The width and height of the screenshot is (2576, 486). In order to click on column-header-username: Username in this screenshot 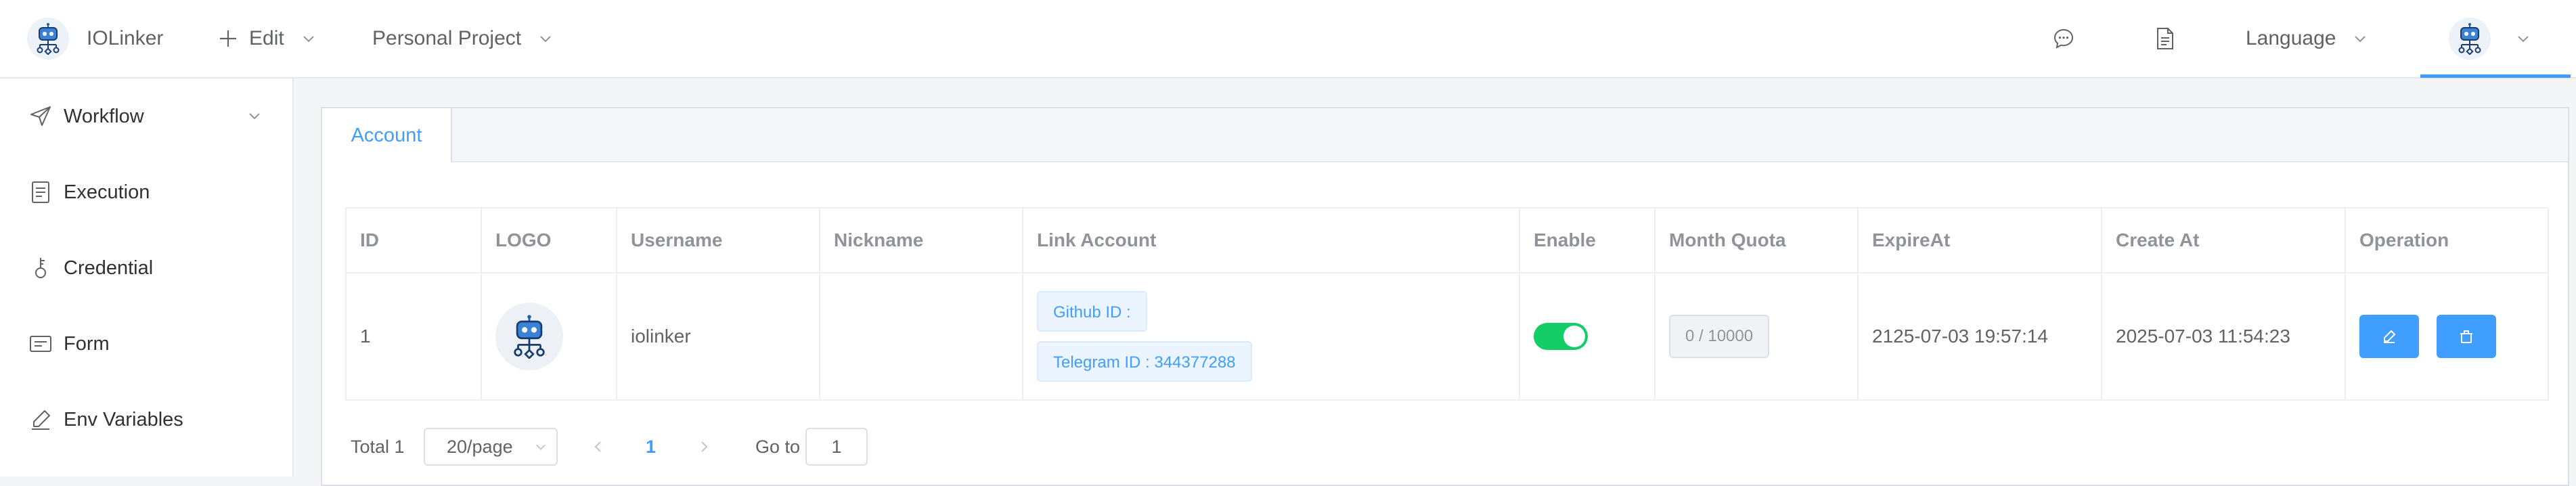, I will do `click(718, 240)`.